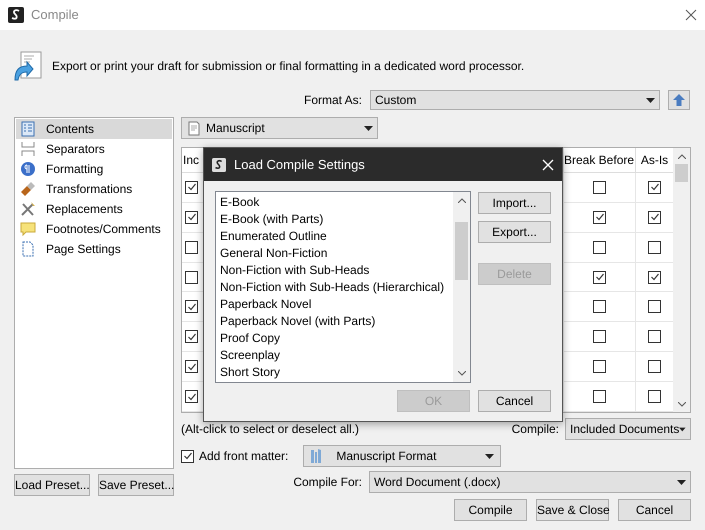 The height and width of the screenshot is (530, 705). I want to click on section-dropdown: Manuscript, so click(279, 128).